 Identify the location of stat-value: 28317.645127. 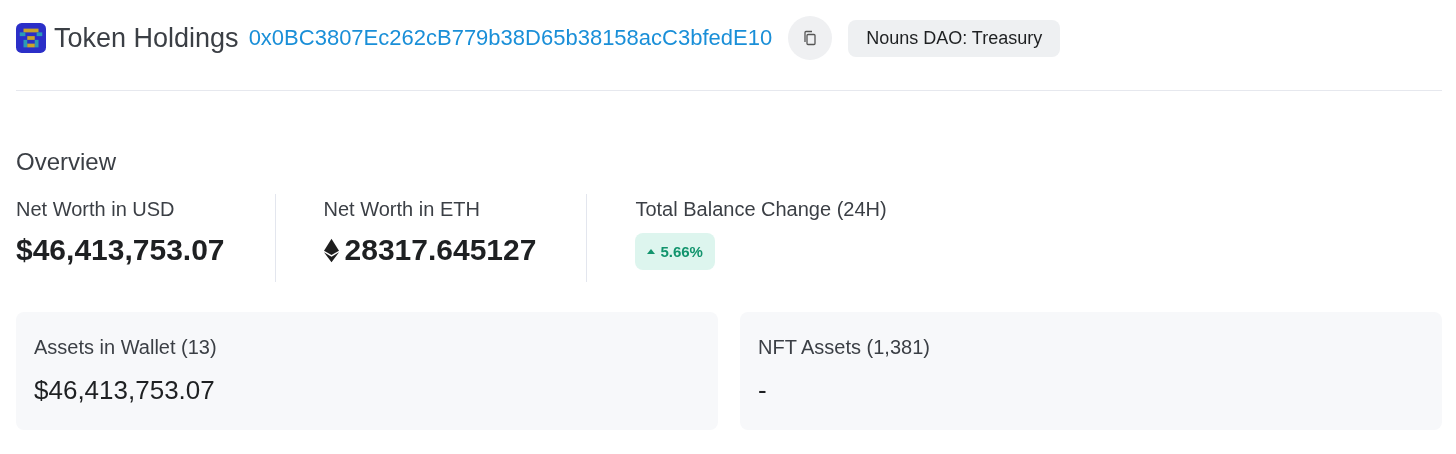
(440, 250).